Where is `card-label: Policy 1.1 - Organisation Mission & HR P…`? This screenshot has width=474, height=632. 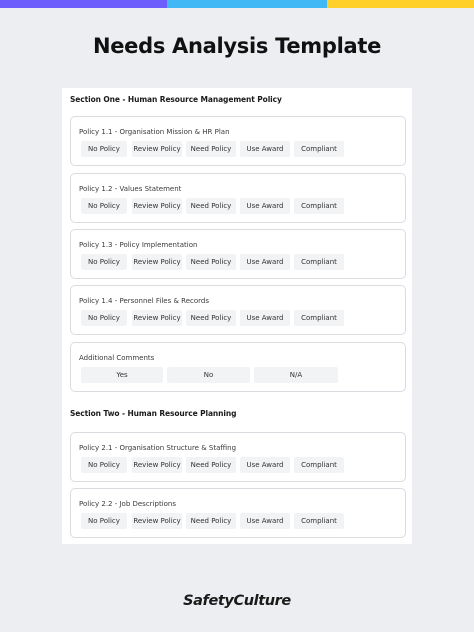
card-label: Policy 1.1 - Organisation Mission & HR P… is located at coordinates (154, 132).